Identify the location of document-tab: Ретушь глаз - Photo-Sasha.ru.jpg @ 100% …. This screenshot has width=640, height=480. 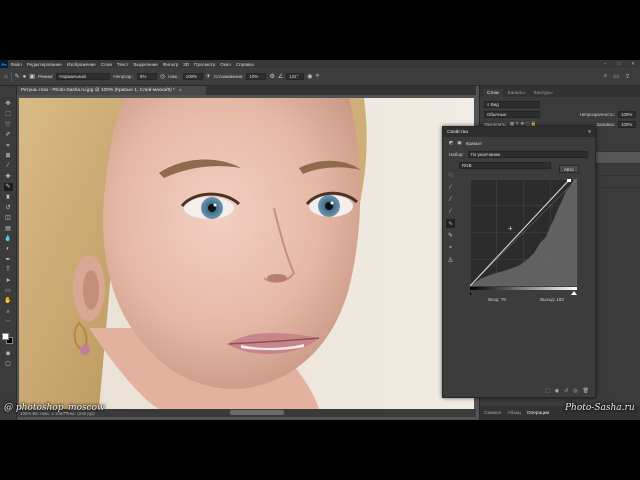
(112, 90).